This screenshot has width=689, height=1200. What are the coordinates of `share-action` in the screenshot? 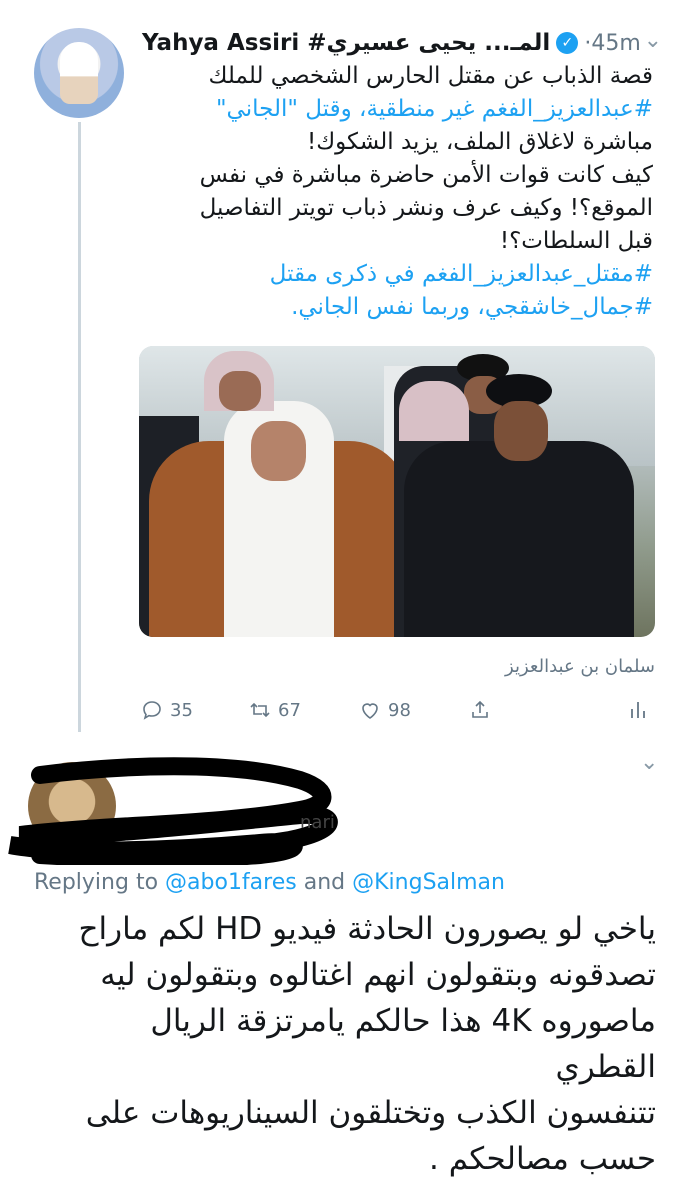 It's located at (480, 710).